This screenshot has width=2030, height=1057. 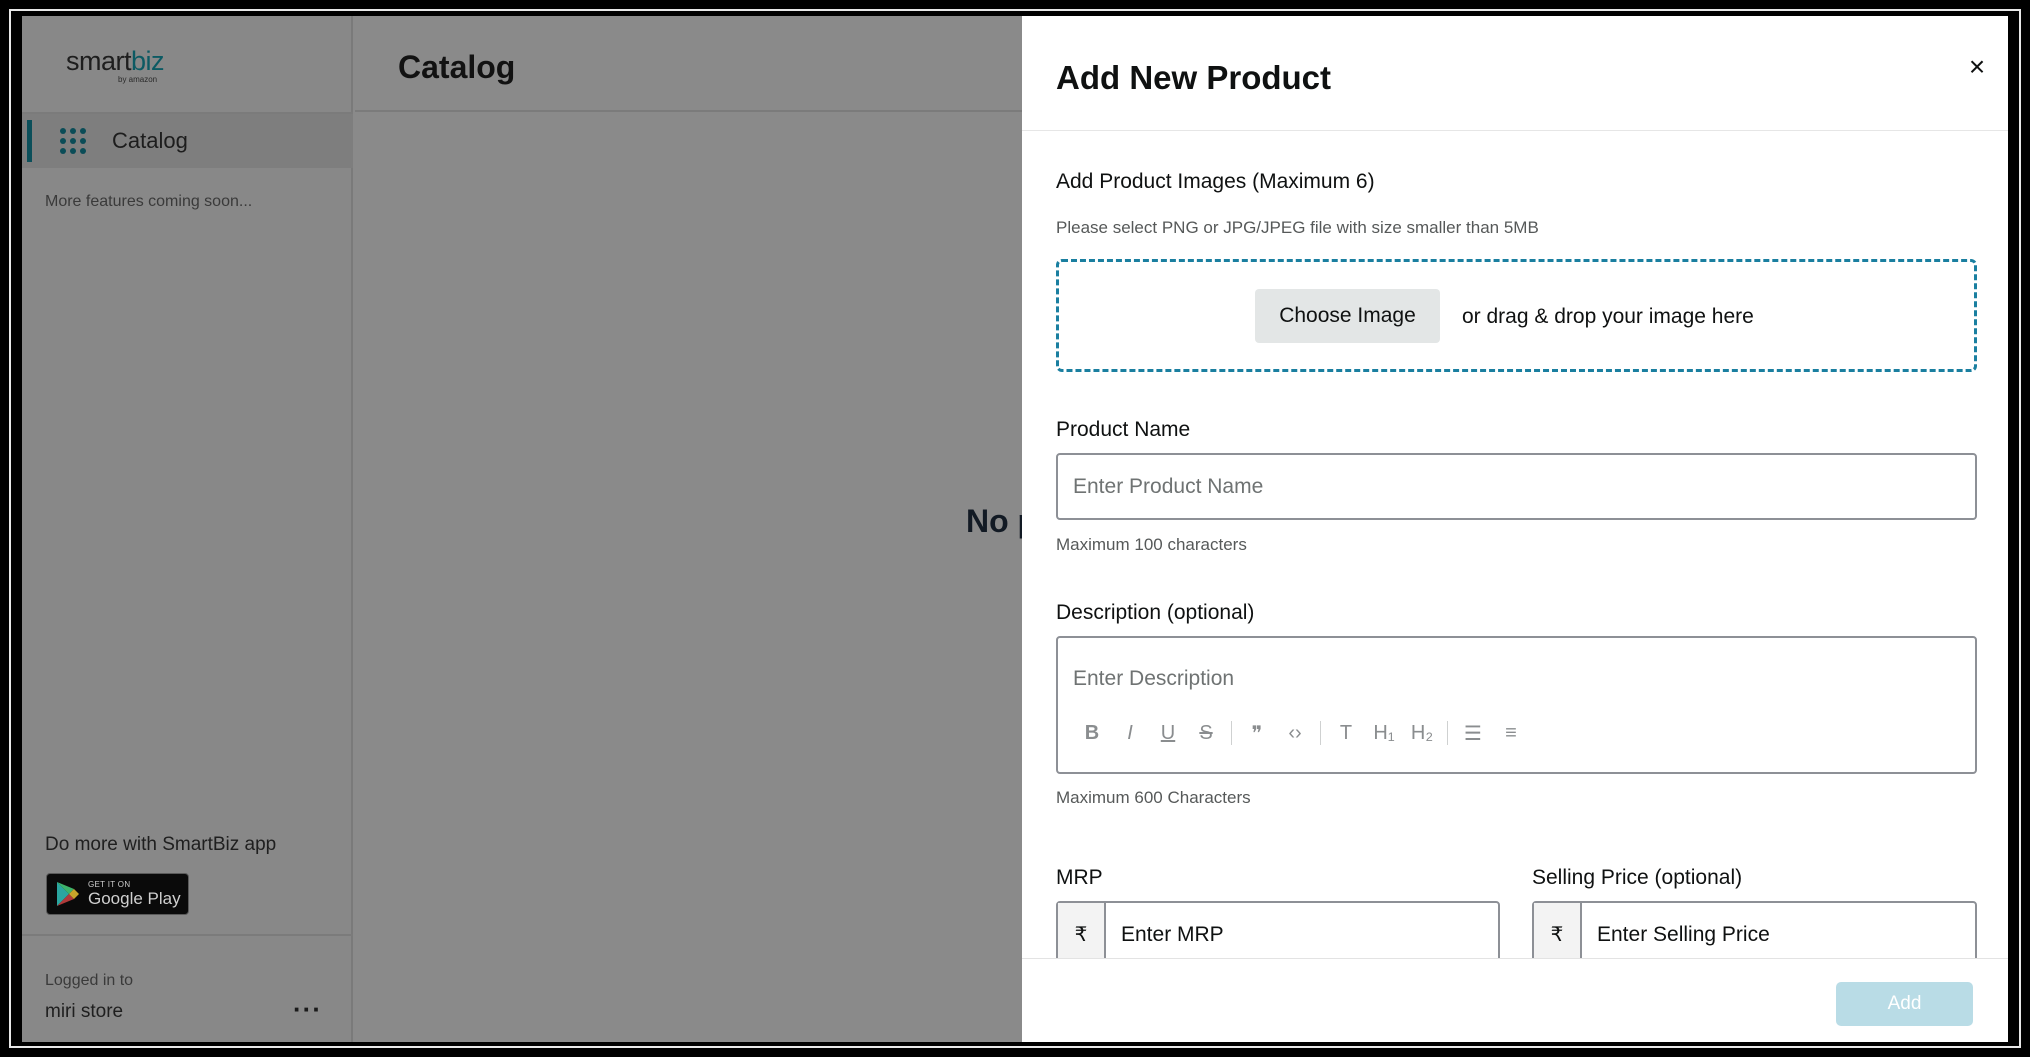 What do you see at coordinates (1168, 733) in the screenshot?
I see `underline-icon: U` at bounding box center [1168, 733].